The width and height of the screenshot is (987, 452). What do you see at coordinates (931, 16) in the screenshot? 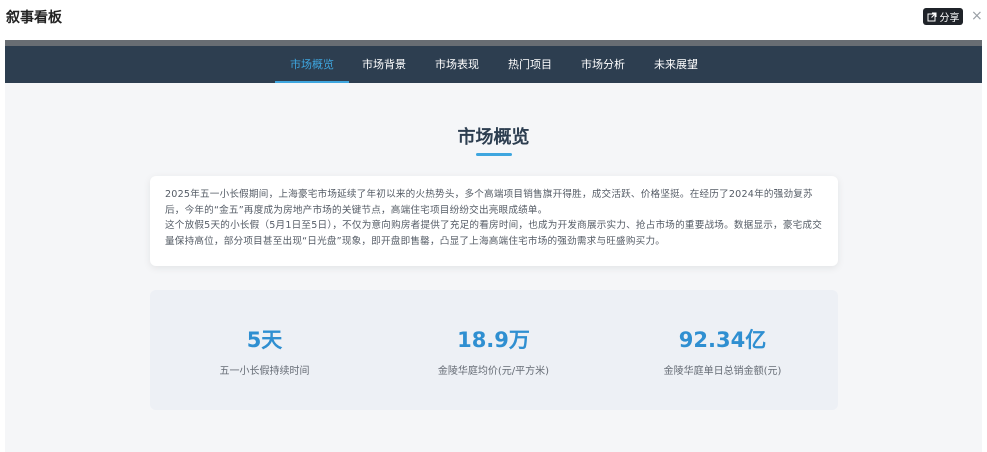
I see `external-link-icon` at bounding box center [931, 16].